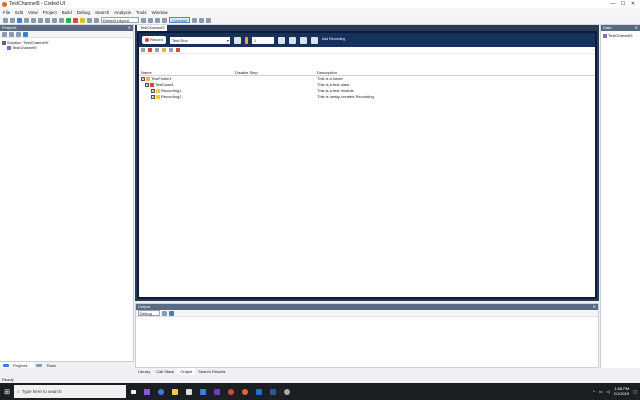  I want to click on refresh-icon, so click(171, 50).